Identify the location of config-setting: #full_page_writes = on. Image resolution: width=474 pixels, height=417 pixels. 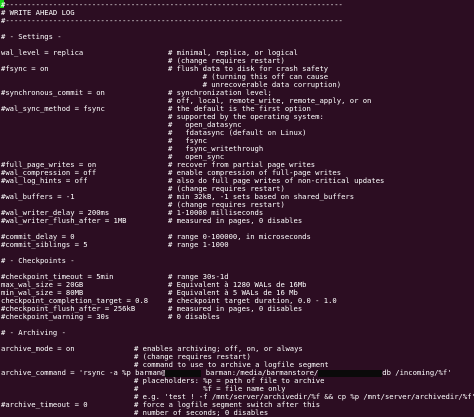
(49, 165).